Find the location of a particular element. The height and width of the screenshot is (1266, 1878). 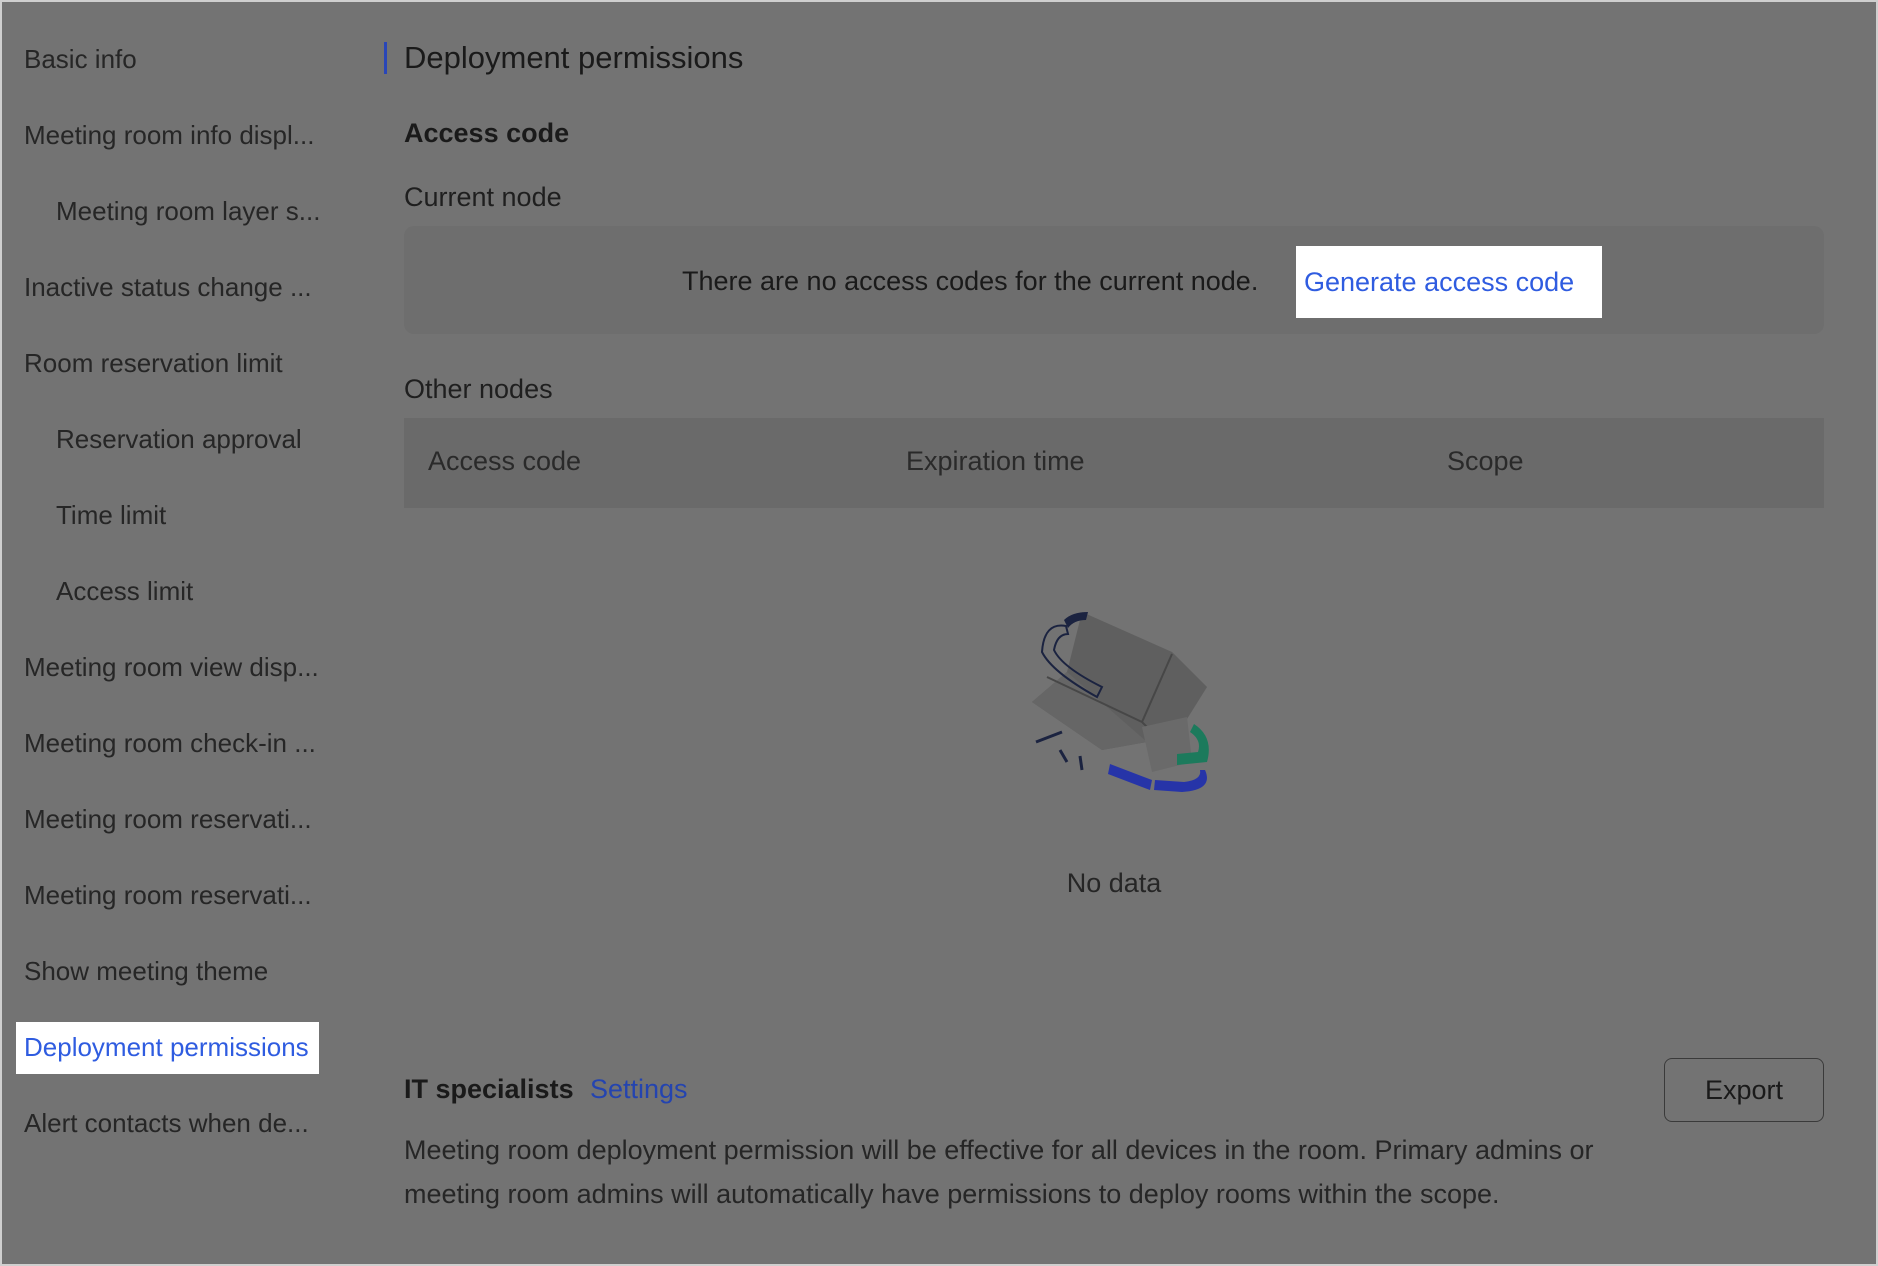

sidebar-item-reservation-approval: Reservation approval is located at coordinates (179, 439).